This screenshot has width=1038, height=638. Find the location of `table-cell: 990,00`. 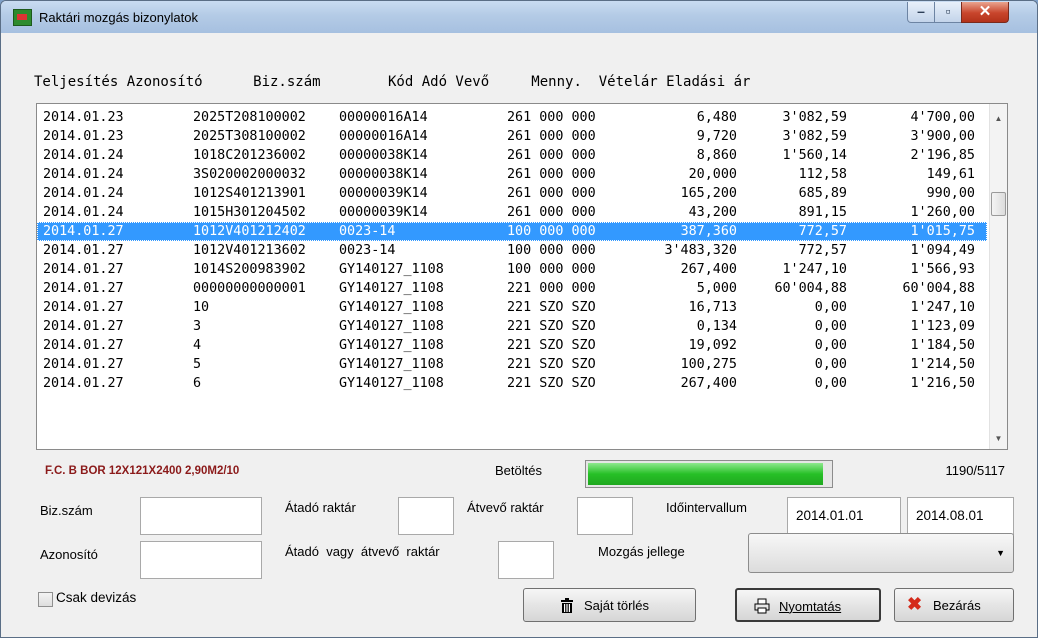

table-cell: 990,00 is located at coordinates (950, 193).